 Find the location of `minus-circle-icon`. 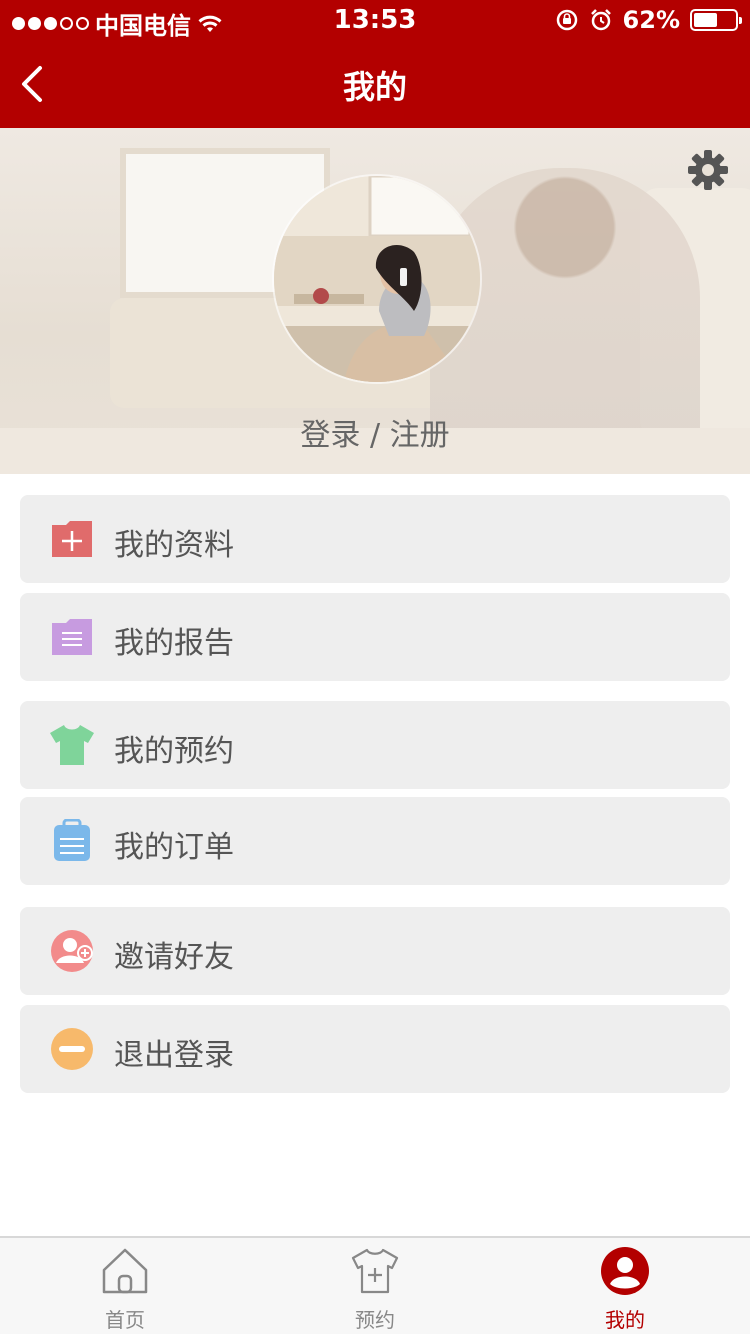

minus-circle-icon is located at coordinates (72, 1049).